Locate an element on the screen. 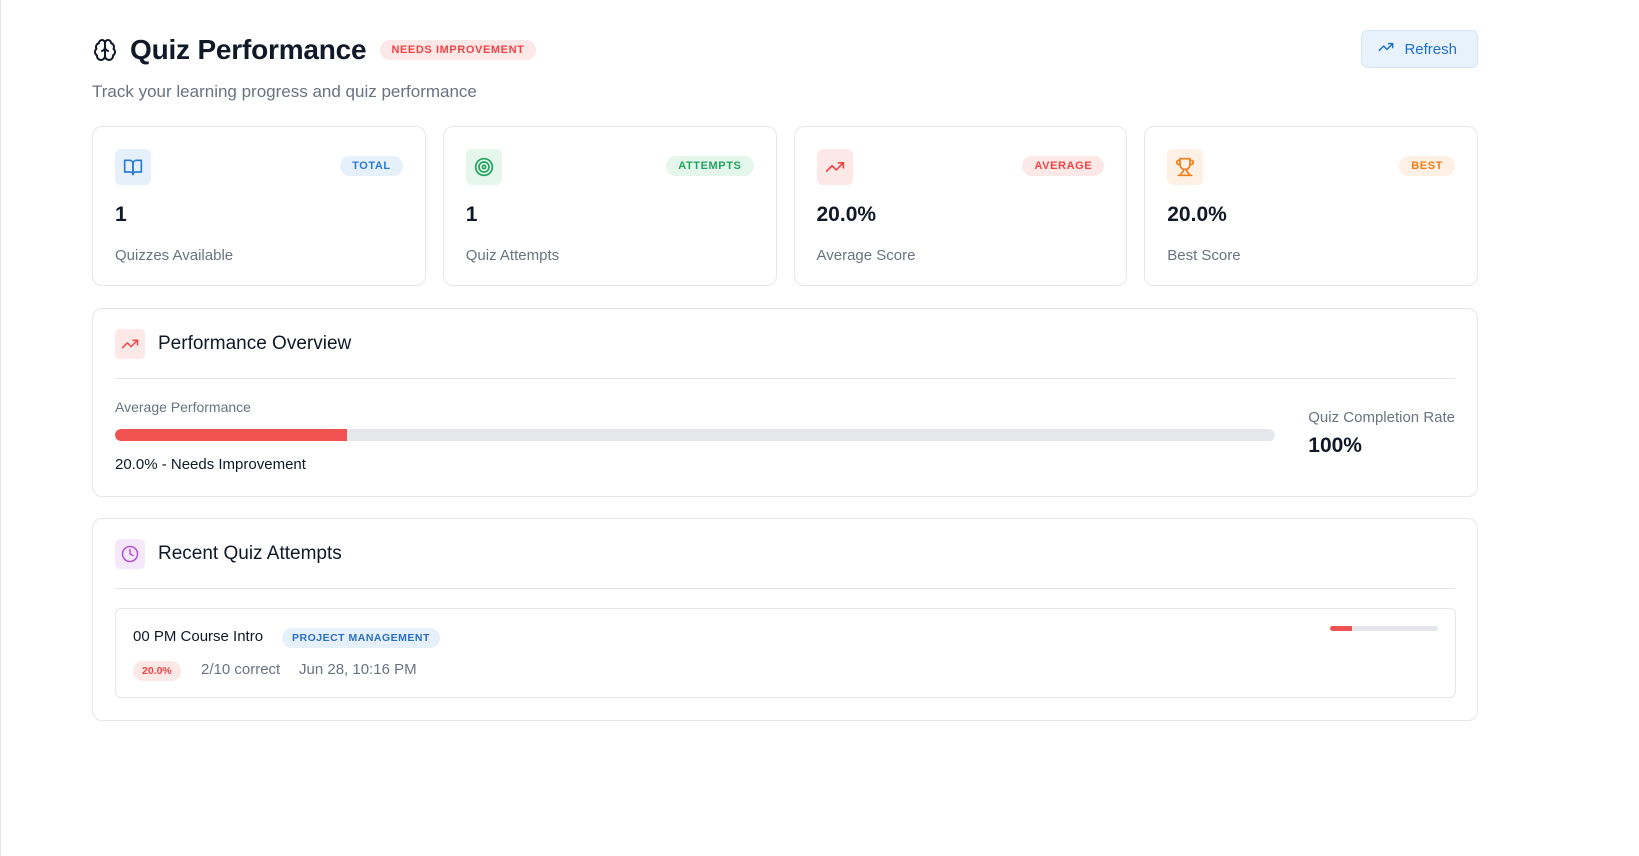  stat-card-attempts: ATTEMPTS 1 Quiz Attempts is located at coordinates (609, 206).